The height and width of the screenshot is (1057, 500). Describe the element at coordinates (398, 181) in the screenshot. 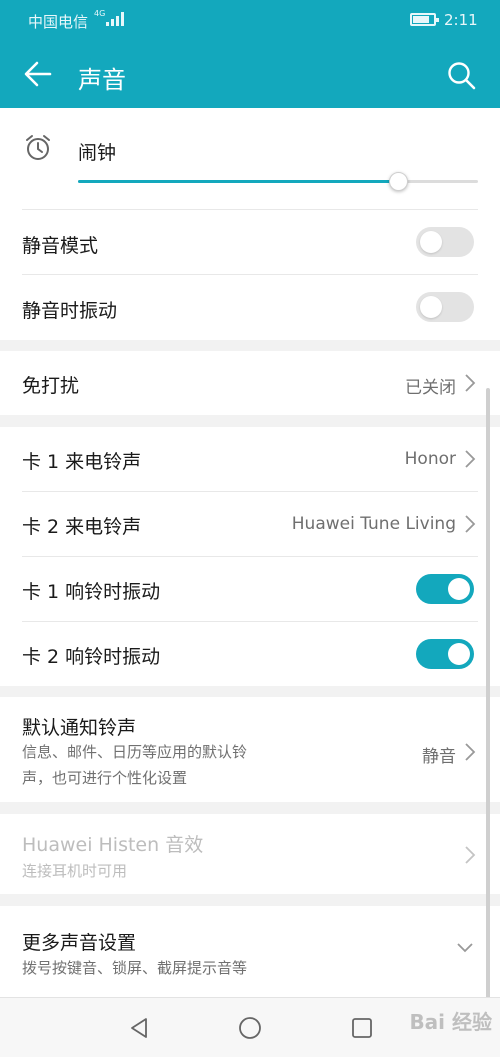

I see `slider-thumb` at that location.